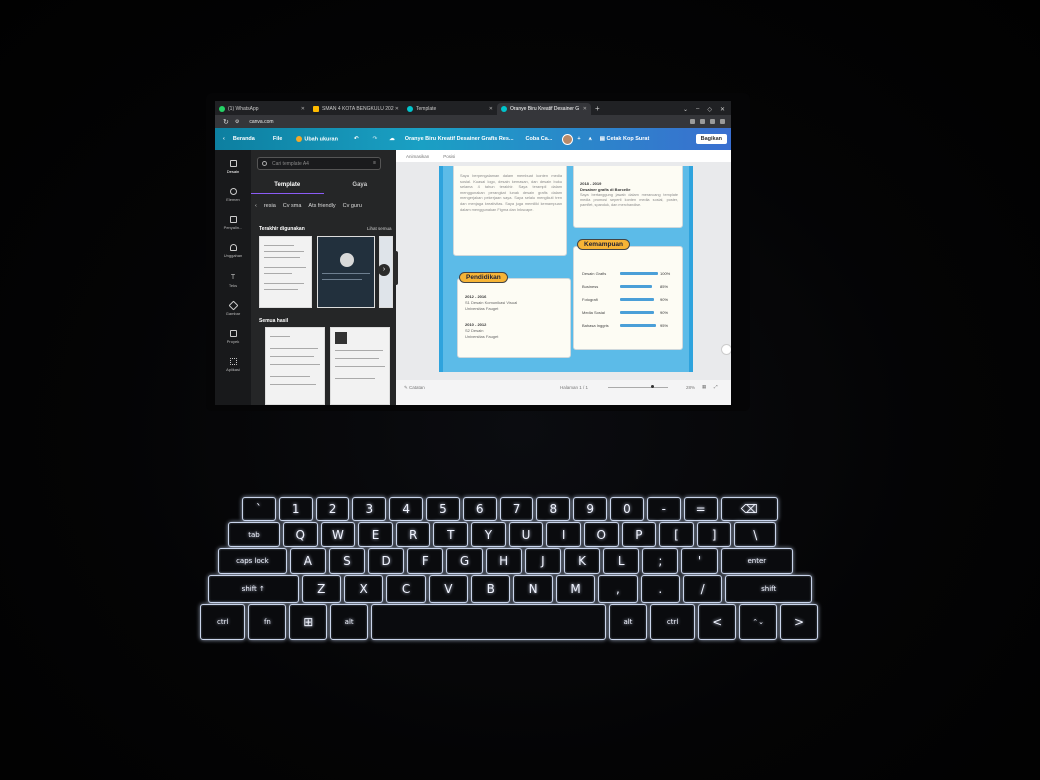 Image resolution: width=1040 pixels, height=780 pixels. Describe the element at coordinates (233, 195) in the screenshot. I see `rail-item-elements: Elemen` at that location.